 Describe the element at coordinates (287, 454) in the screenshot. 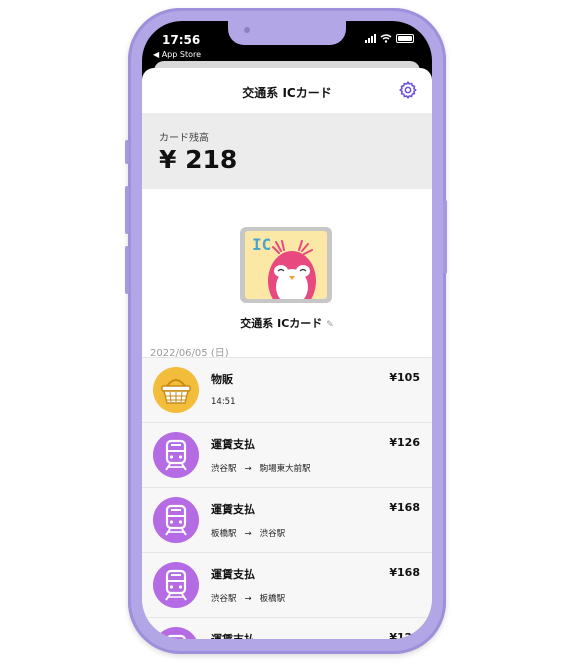

I see `transaction-row: 運賃支払 ¥126 渋谷駅 → 駒場東大前駅` at that location.